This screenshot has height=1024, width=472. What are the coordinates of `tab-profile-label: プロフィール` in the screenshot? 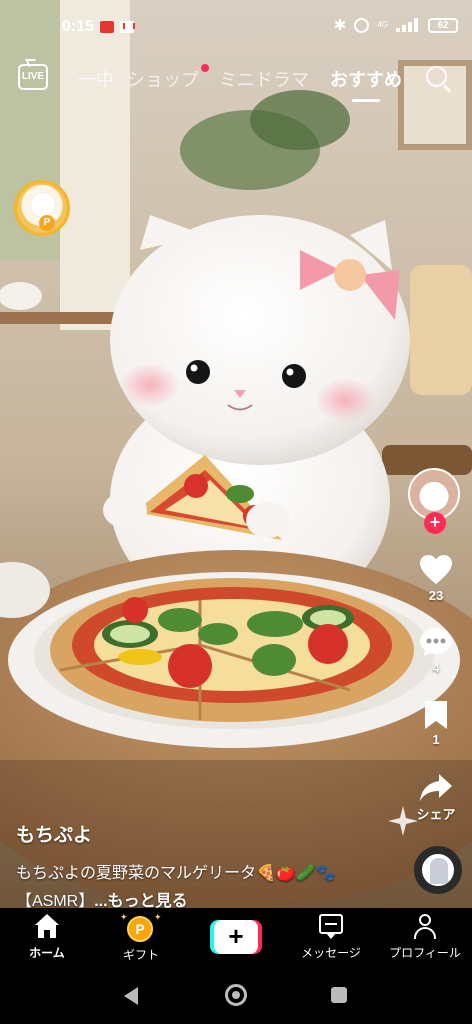 It's located at (425, 953).